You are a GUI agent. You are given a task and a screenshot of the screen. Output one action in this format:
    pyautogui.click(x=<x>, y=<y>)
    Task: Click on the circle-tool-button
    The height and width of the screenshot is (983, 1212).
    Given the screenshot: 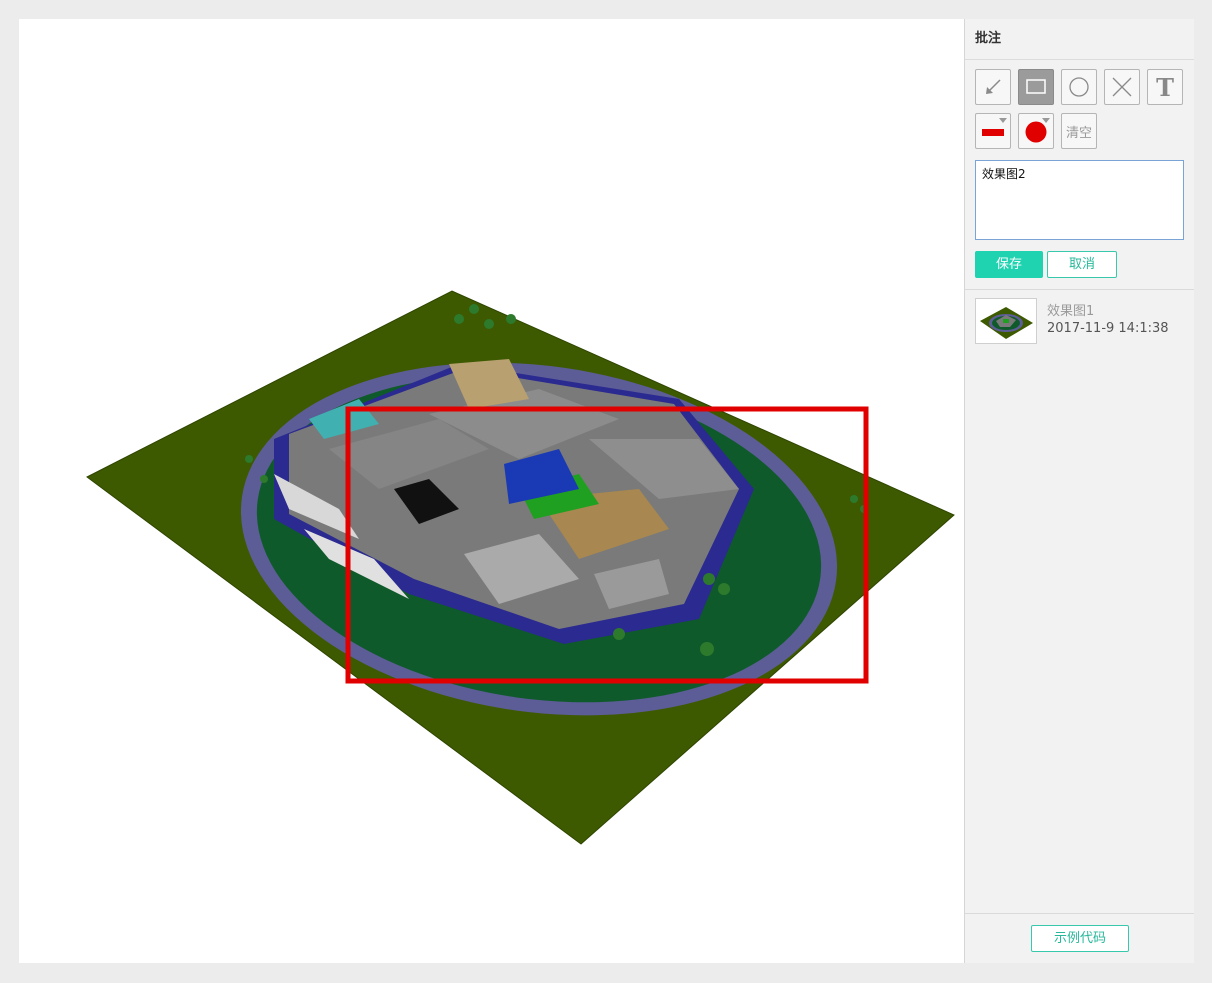 What is the action you would take?
    pyautogui.click(x=1079, y=87)
    